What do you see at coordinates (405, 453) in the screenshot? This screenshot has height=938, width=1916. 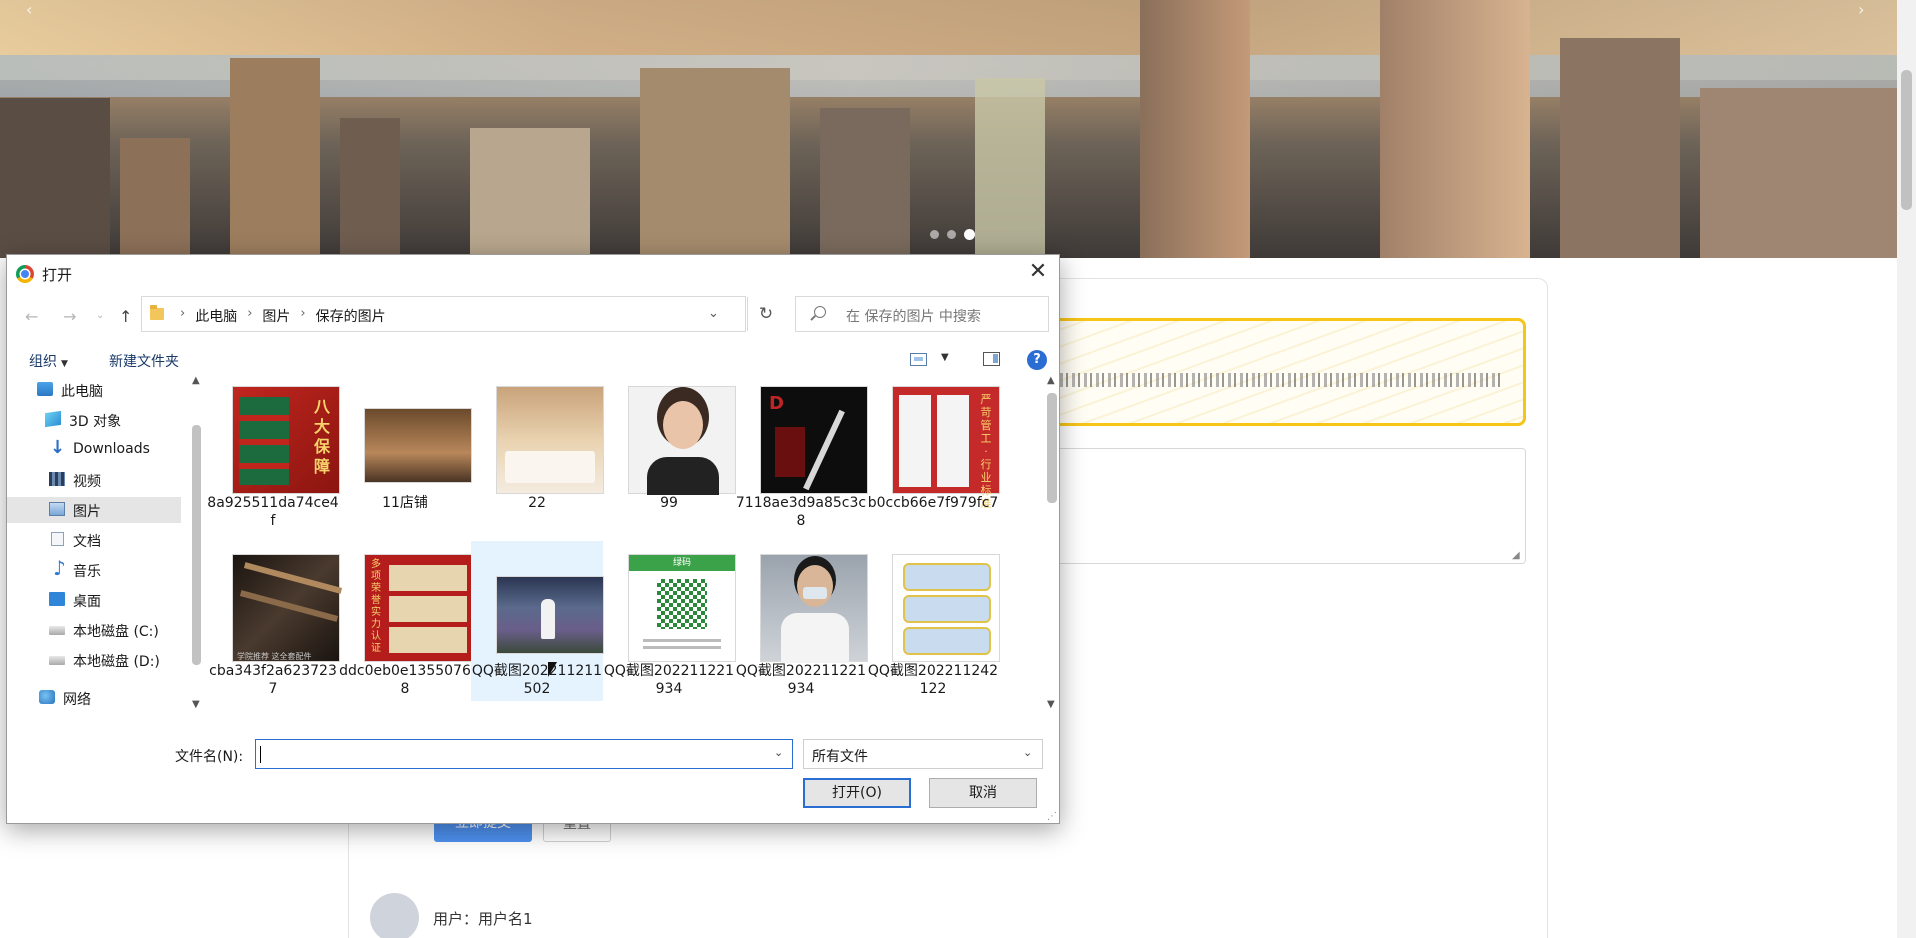 I see `file-item: 11店铺` at bounding box center [405, 453].